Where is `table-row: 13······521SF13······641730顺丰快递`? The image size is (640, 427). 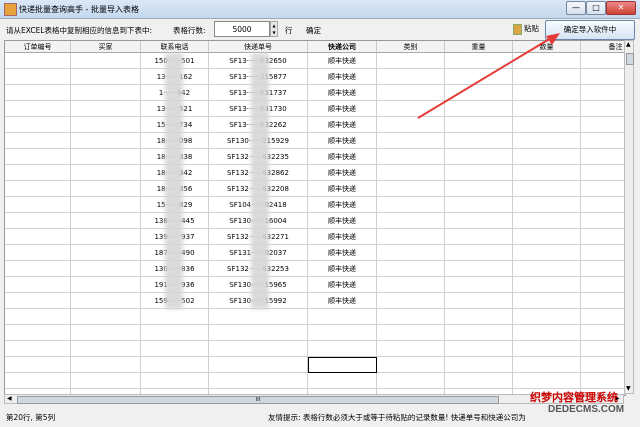 table-row: 13······521SF13······641730顺丰快递 is located at coordinates (315, 109).